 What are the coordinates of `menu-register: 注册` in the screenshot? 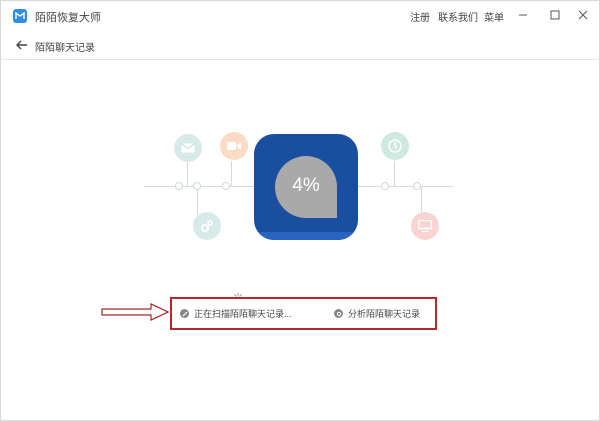 It's located at (420, 16).